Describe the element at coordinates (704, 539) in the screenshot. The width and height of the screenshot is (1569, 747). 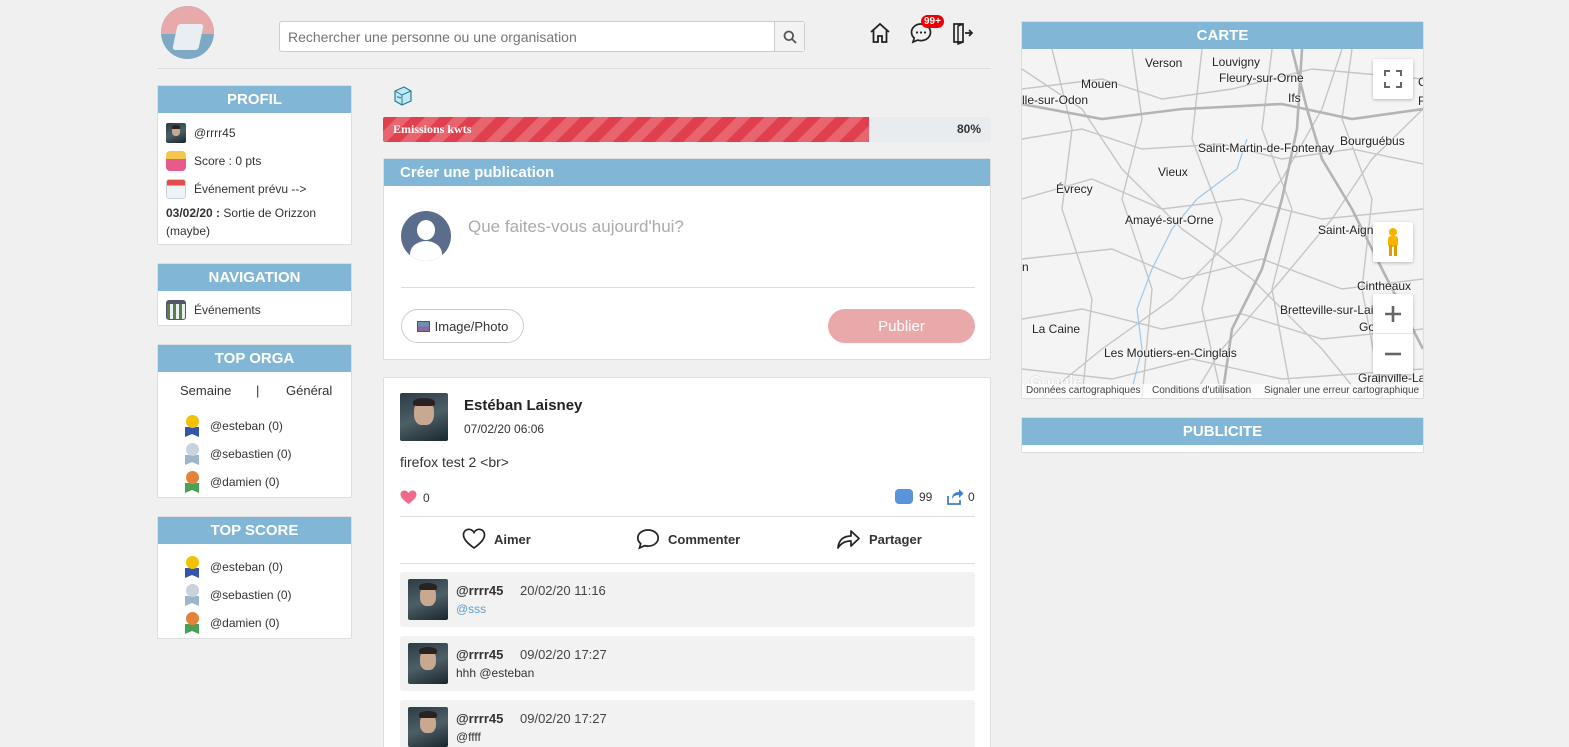
I see `comment-label: Commenter` at that location.